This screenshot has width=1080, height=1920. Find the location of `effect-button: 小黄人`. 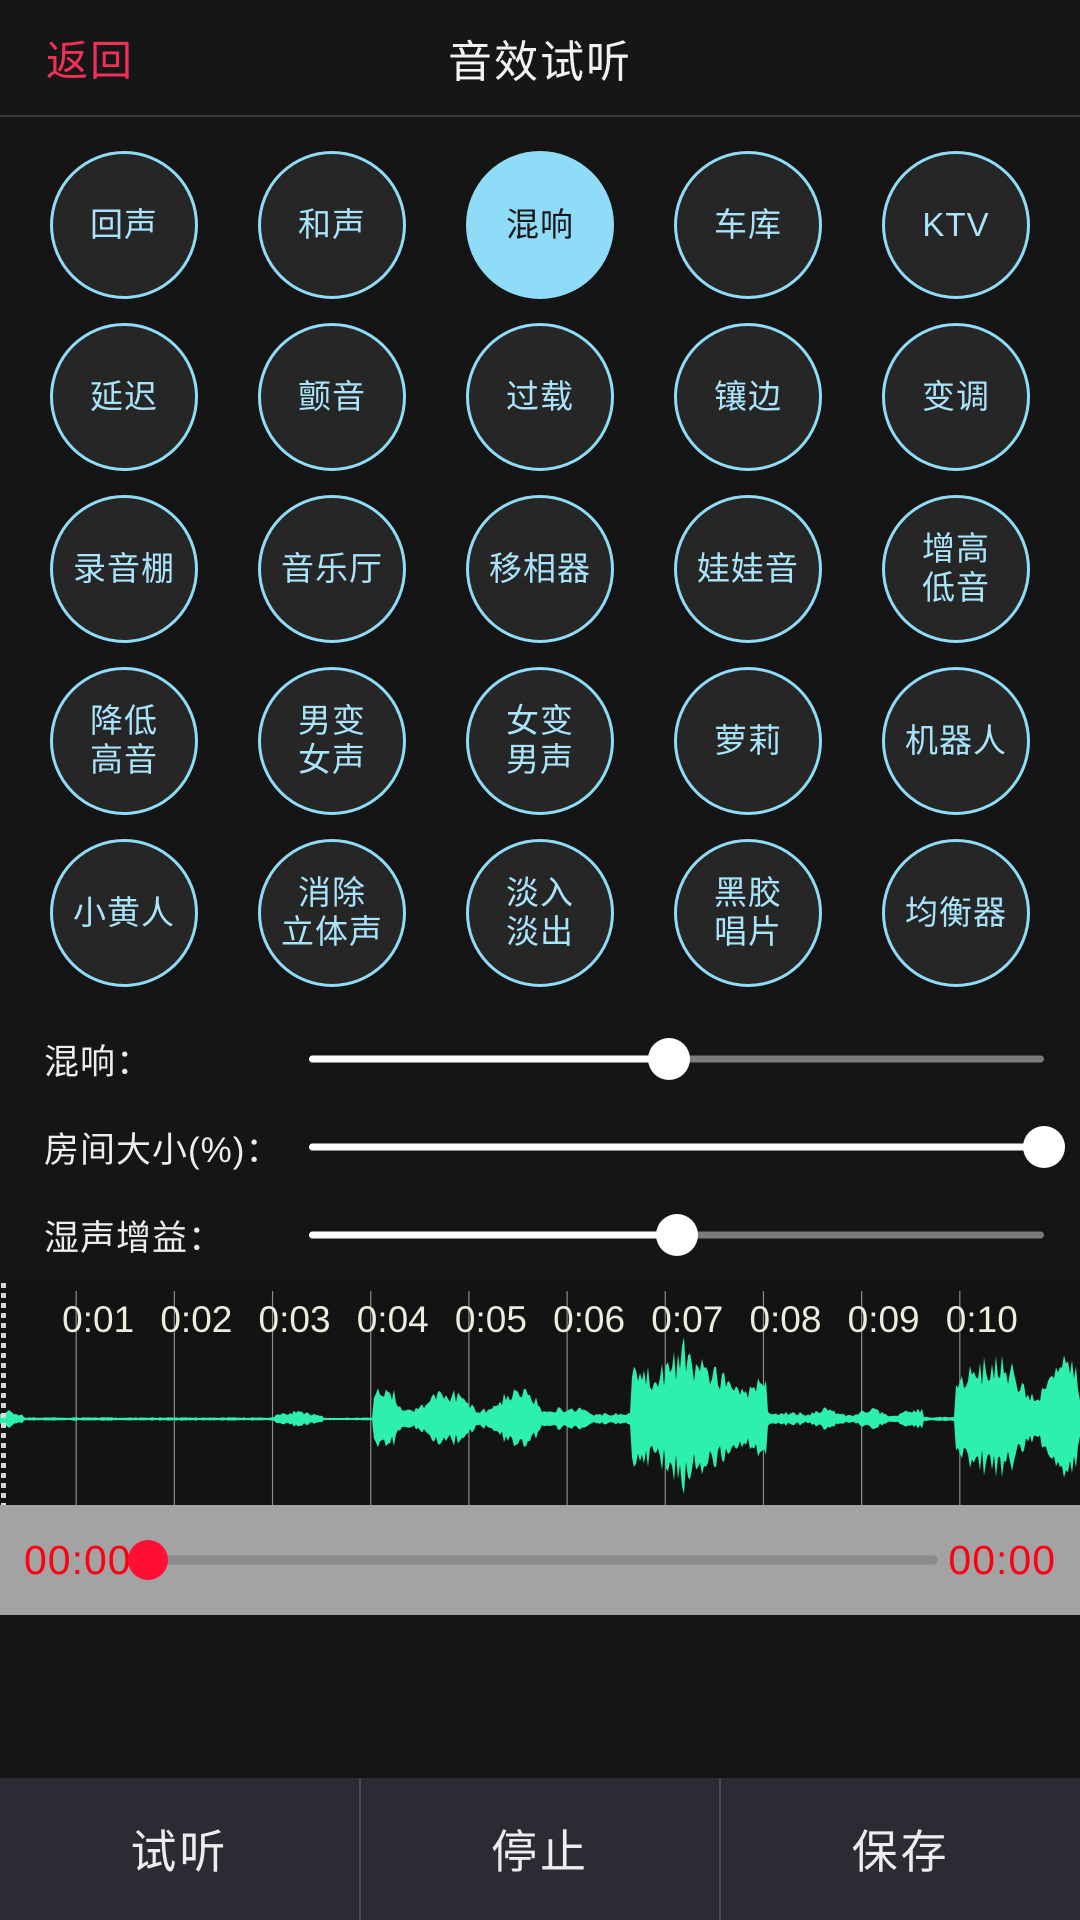

effect-button: 小黄人 is located at coordinates (124, 913).